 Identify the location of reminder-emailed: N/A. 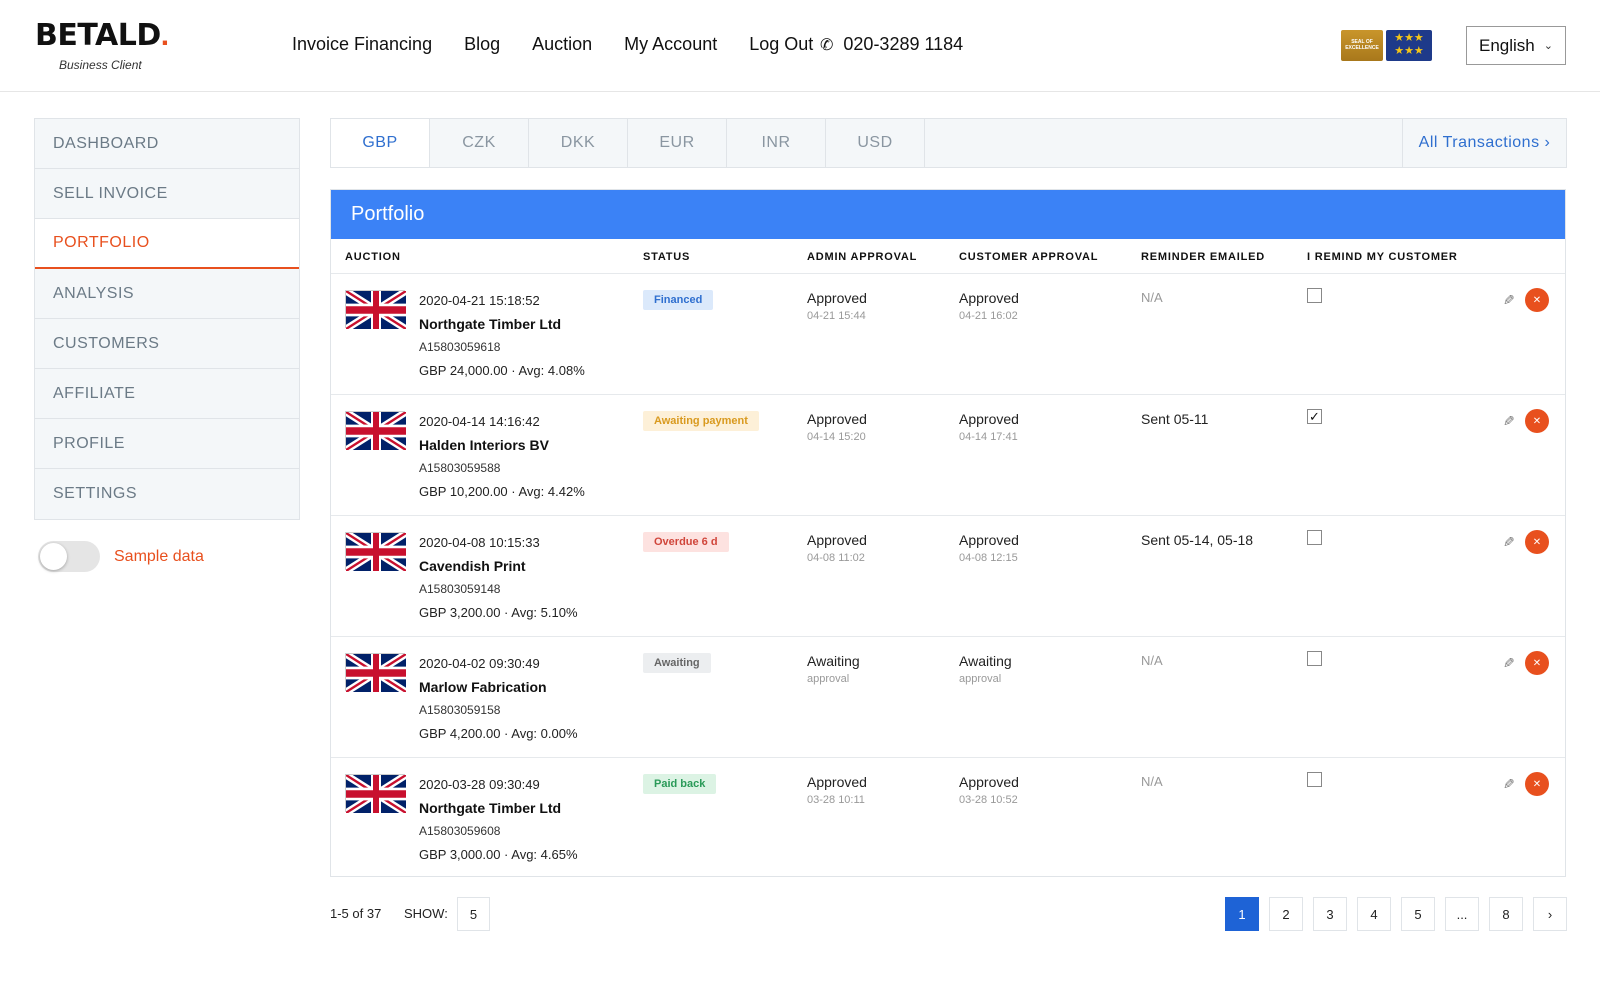
(1152, 781).